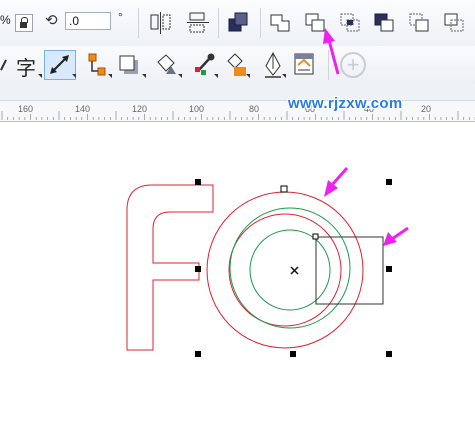 This screenshot has height=425, width=475. I want to click on mirror-vertical-button, so click(198, 23).